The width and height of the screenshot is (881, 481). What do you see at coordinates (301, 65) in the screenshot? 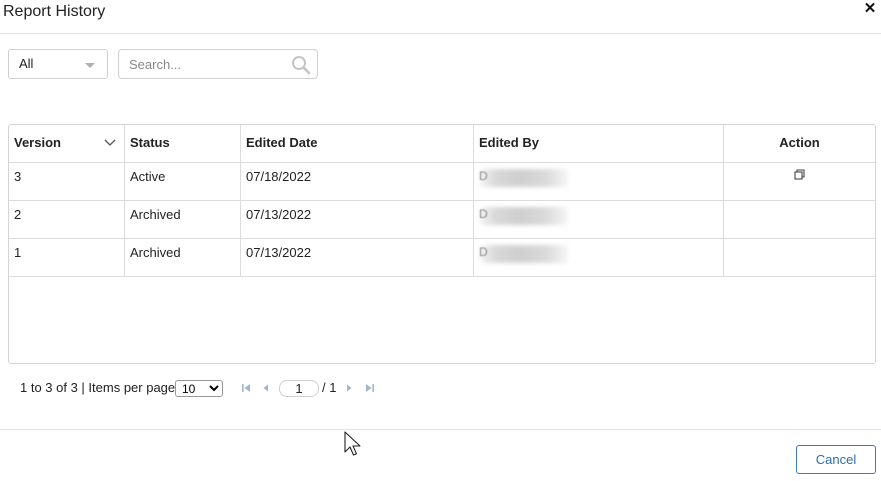
I see `search-icon` at bounding box center [301, 65].